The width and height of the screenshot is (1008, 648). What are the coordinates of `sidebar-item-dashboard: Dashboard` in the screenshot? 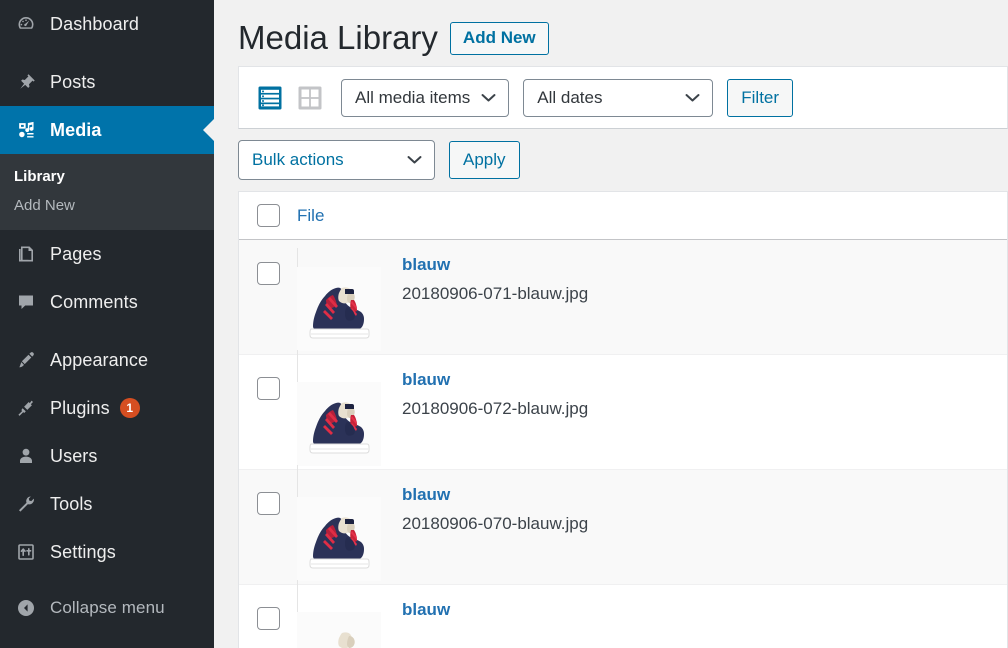 It's located at (107, 24).